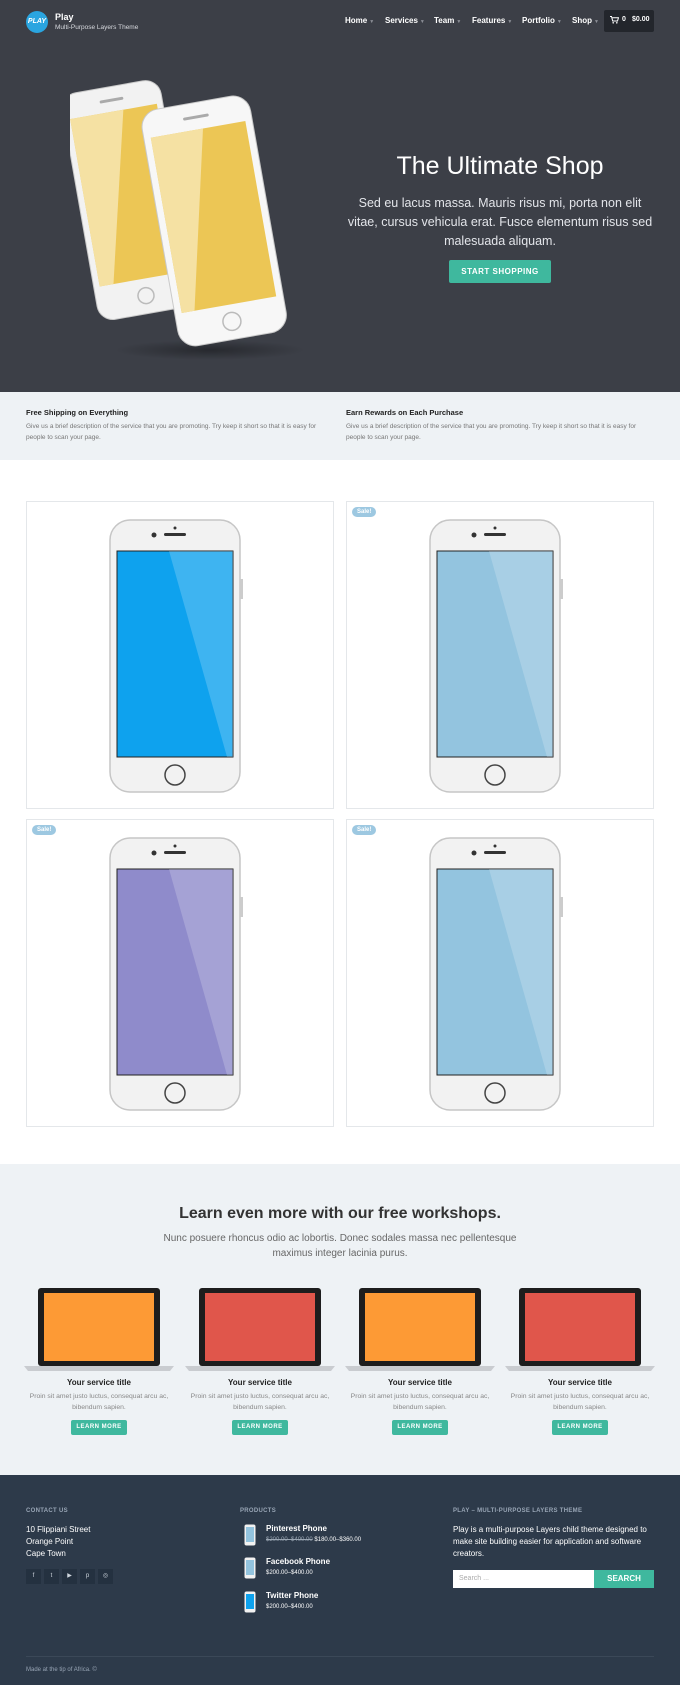  What do you see at coordinates (615, 21) in the screenshot?
I see `cart-icon` at bounding box center [615, 21].